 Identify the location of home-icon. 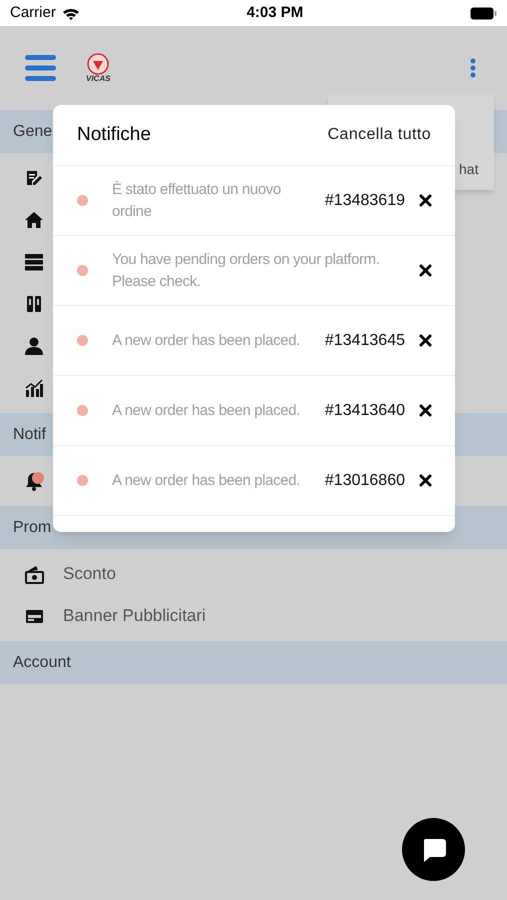
(34, 220).